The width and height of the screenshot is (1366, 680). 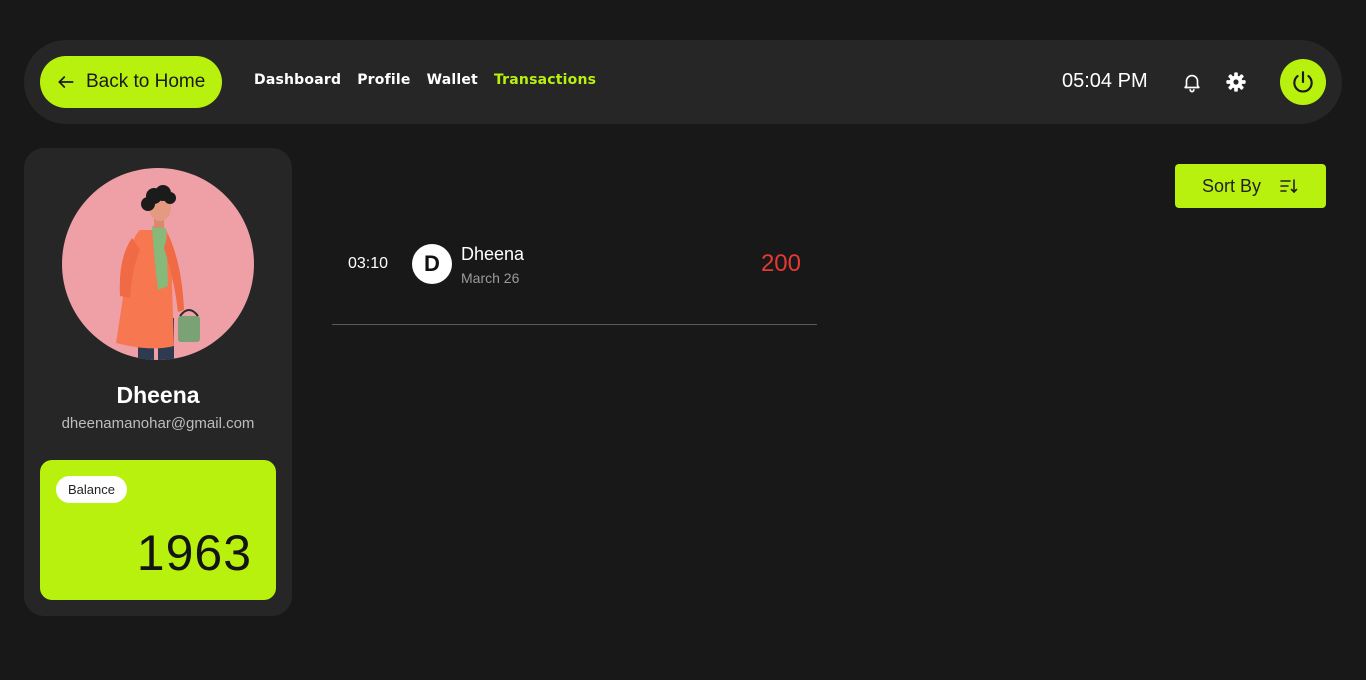 I want to click on back-to-home-button: Back to Home, so click(x=131, y=82).